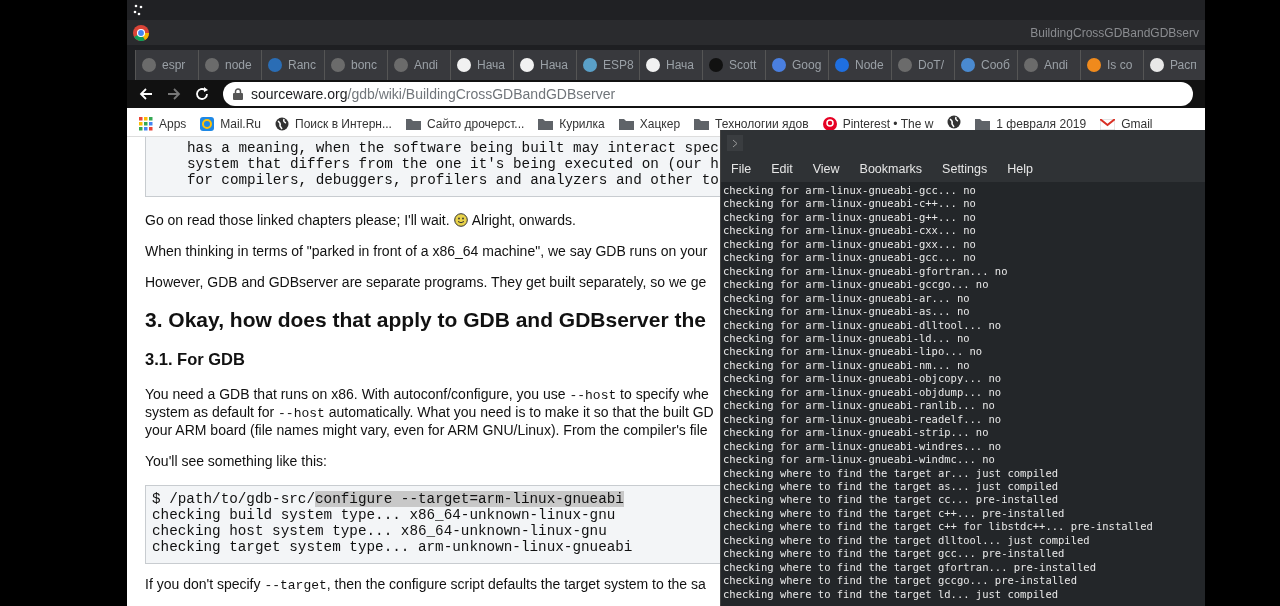 This screenshot has width=1280, height=606. I want to click on terminal-line: checking for arm-linux-gnueabi-gfortran... no, so click(865, 271).